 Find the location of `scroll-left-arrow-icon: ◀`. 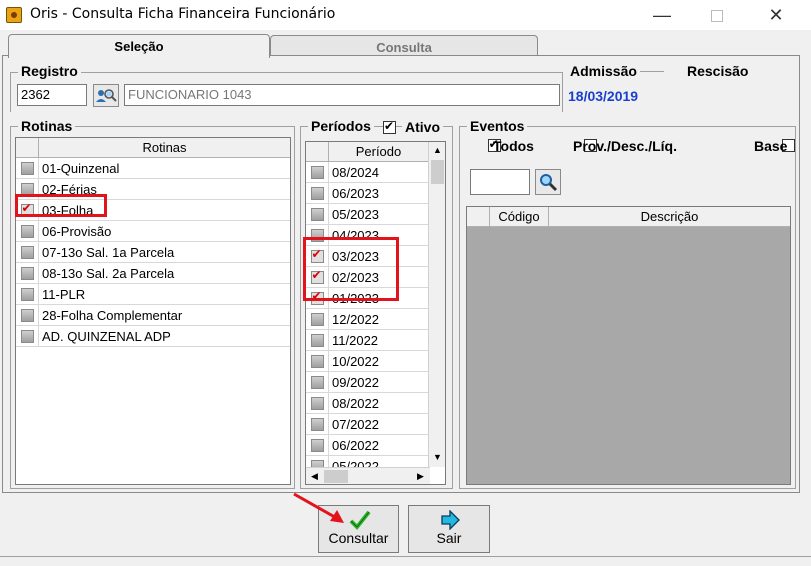

scroll-left-arrow-icon: ◀ is located at coordinates (314, 476).